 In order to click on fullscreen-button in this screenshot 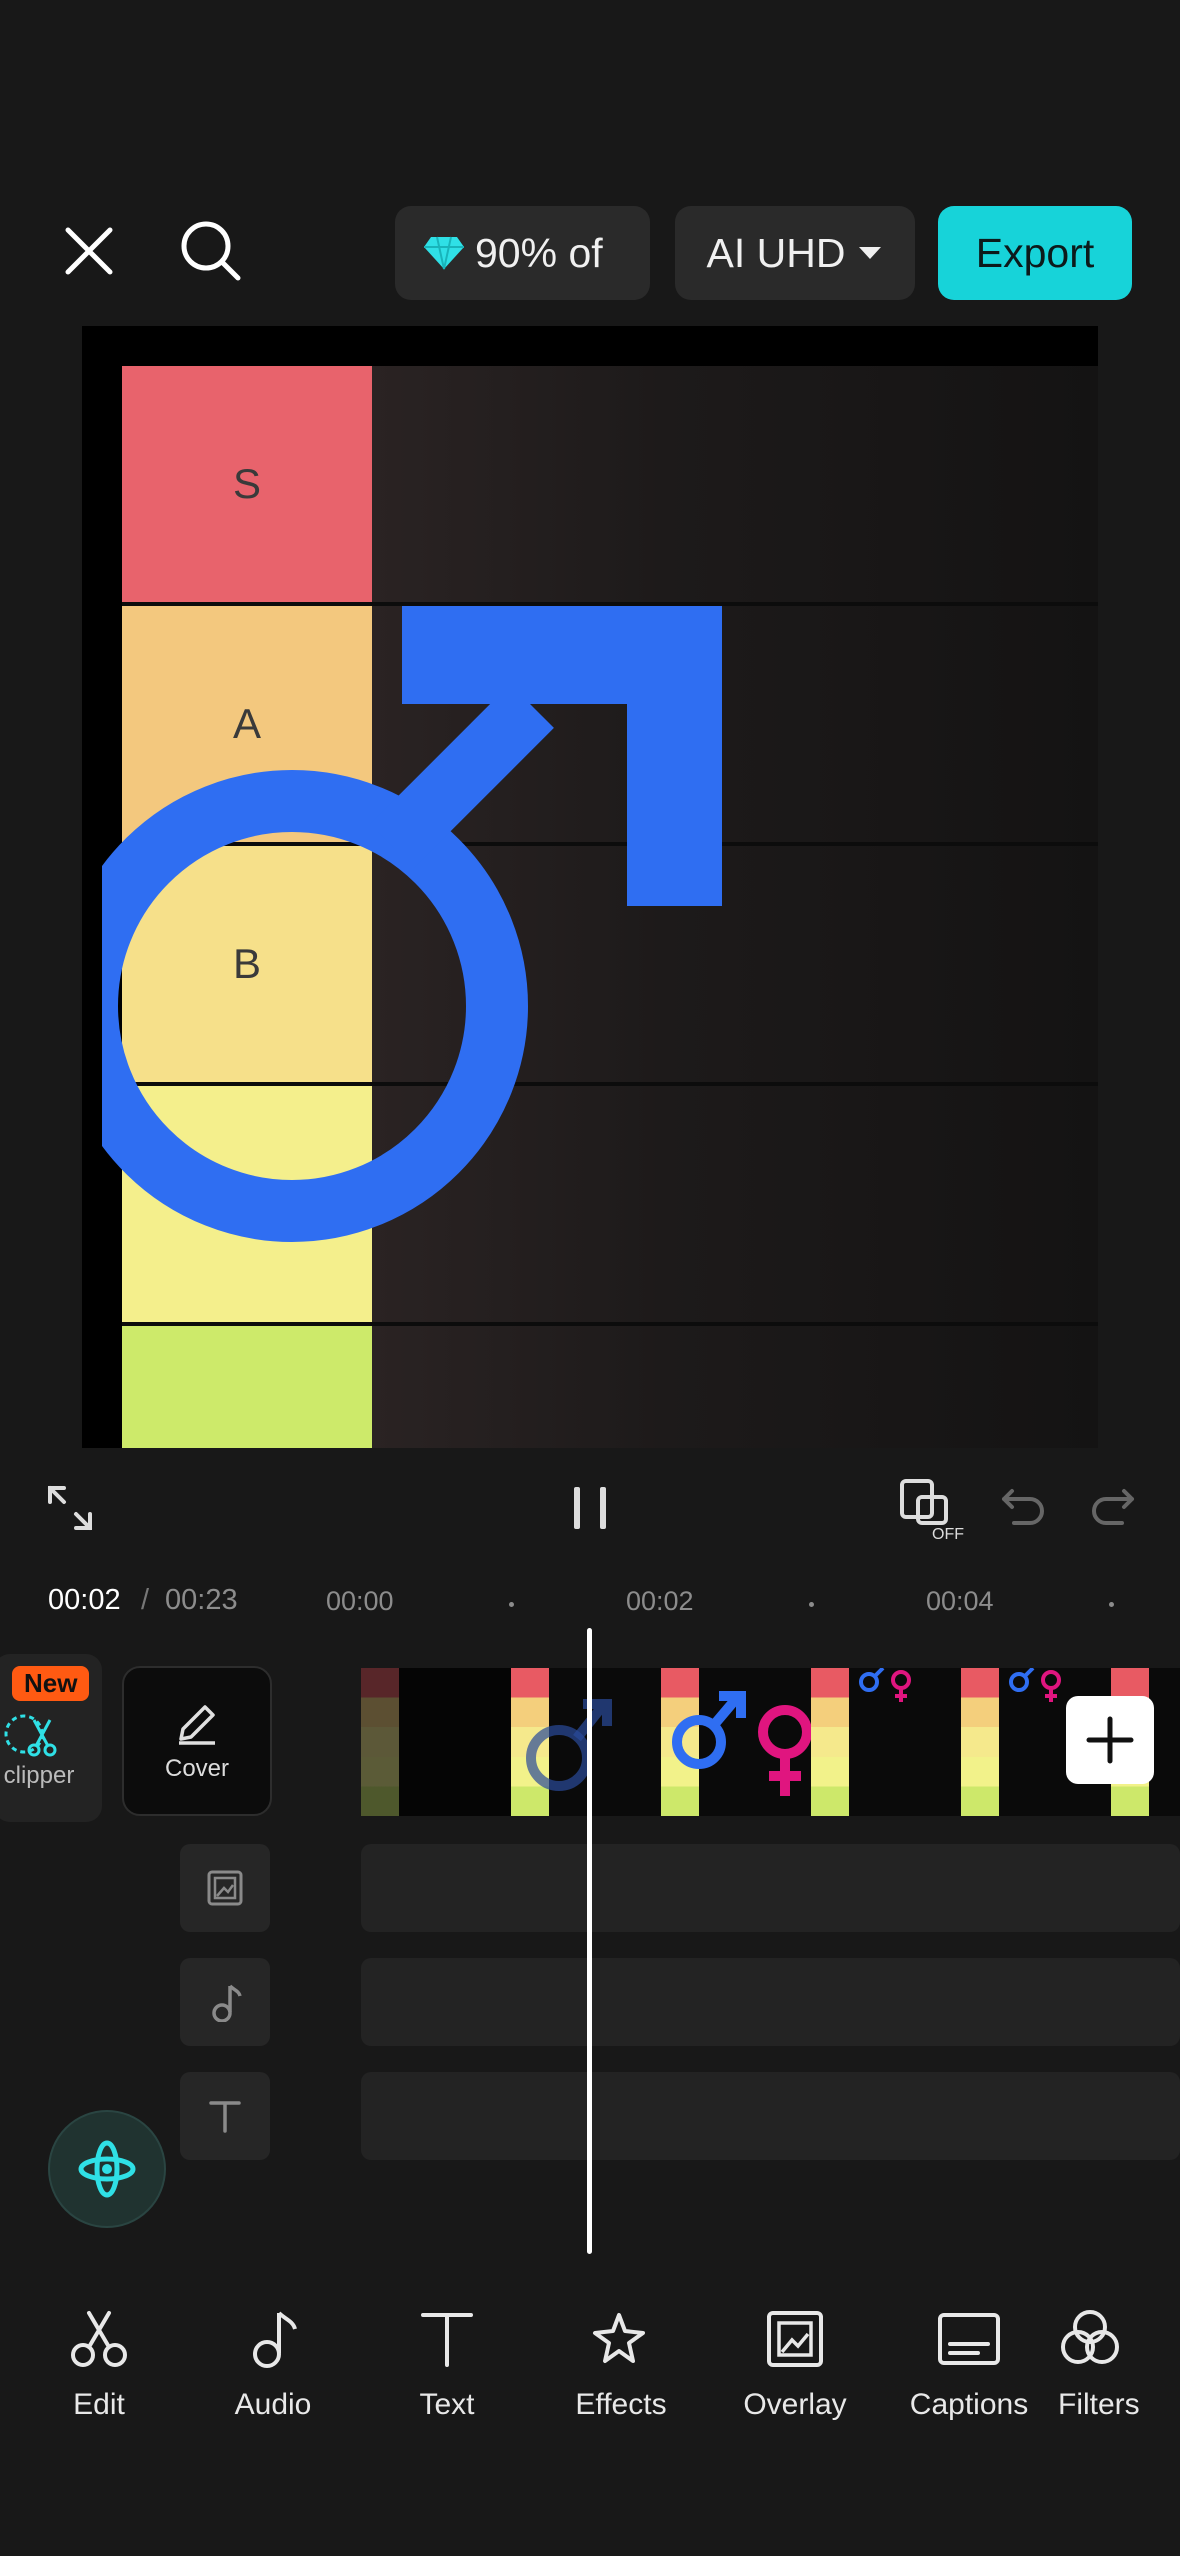, I will do `click(70, 1508)`.